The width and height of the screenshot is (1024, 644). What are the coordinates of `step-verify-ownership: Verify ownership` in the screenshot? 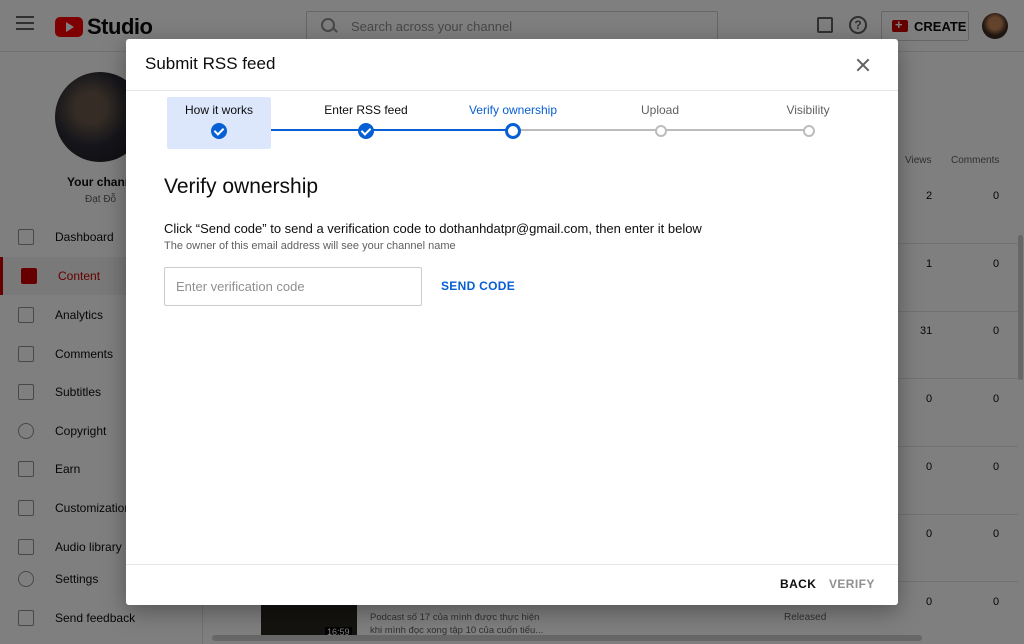 It's located at (513, 123).